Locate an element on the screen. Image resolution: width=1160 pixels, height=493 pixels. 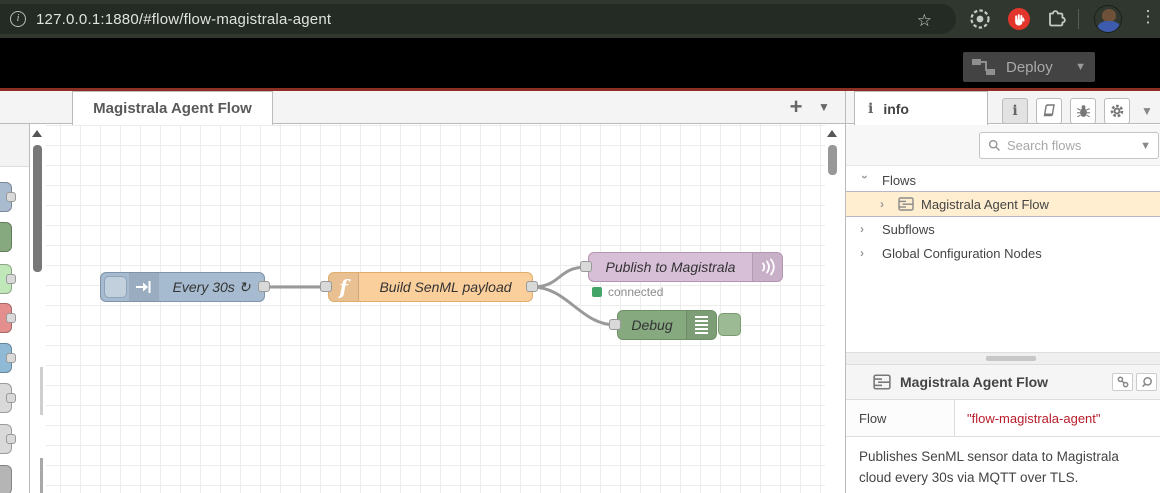
flow-property-row: Flow "flow-magistrala-agent" is located at coordinates (1003, 418).